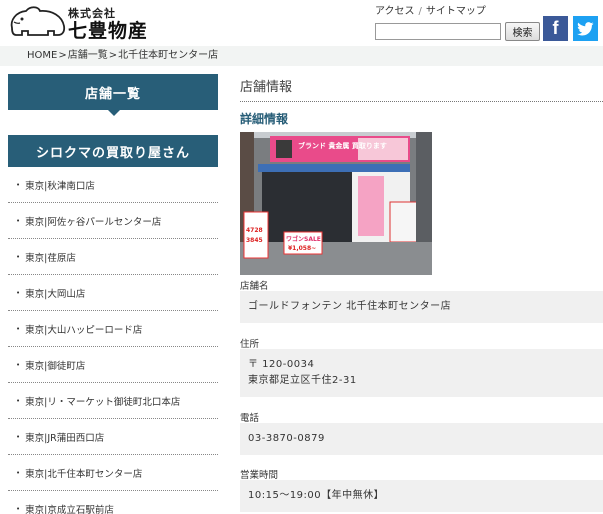 The height and width of the screenshot is (514, 603). What do you see at coordinates (103, 402) in the screenshot?
I see `sidebar-item-label: 東京|リ・マーケット御徒町北口本店` at bounding box center [103, 402].